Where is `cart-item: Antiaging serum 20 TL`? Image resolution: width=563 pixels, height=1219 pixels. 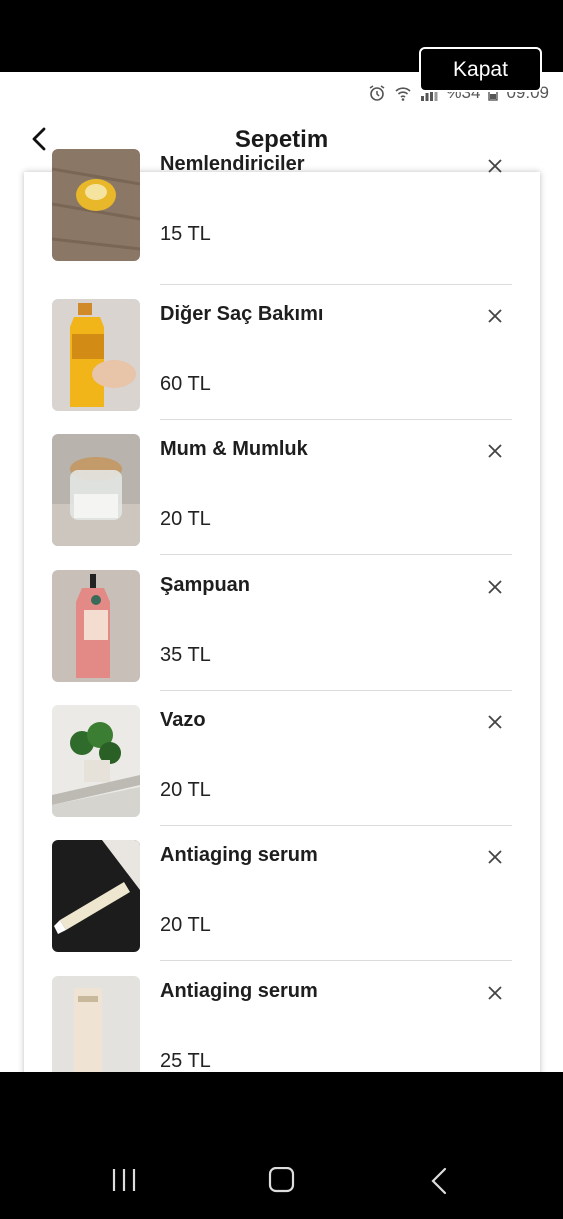
cart-item: Antiaging serum 20 TL is located at coordinates (282, 907).